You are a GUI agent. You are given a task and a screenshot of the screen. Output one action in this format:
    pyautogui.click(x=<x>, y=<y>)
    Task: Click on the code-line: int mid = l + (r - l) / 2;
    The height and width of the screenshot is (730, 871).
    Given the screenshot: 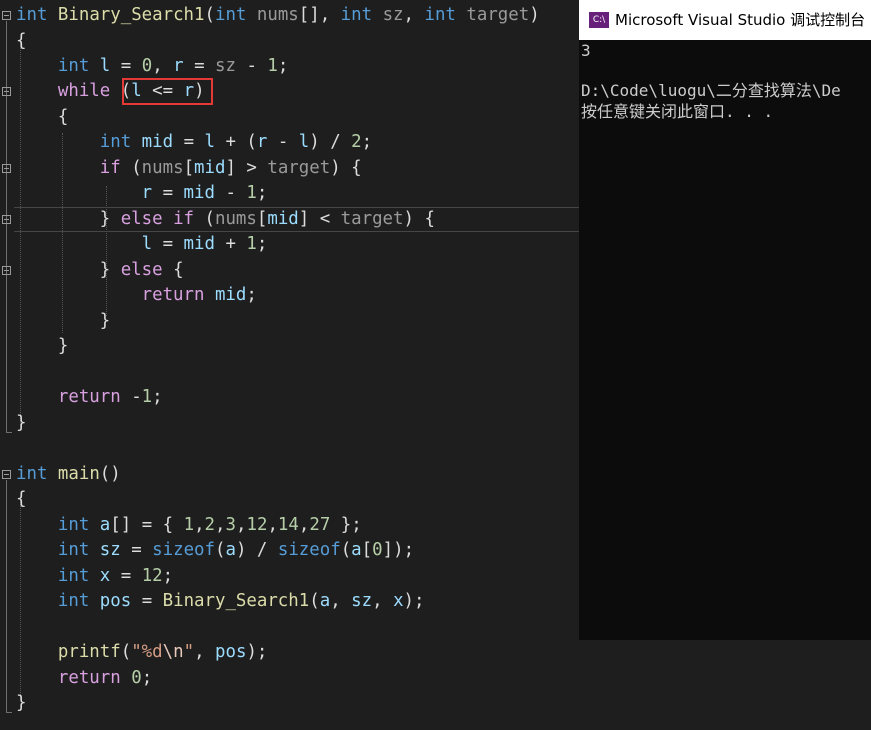 What is the action you would take?
    pyautogui.click(x=194, y=142)
    